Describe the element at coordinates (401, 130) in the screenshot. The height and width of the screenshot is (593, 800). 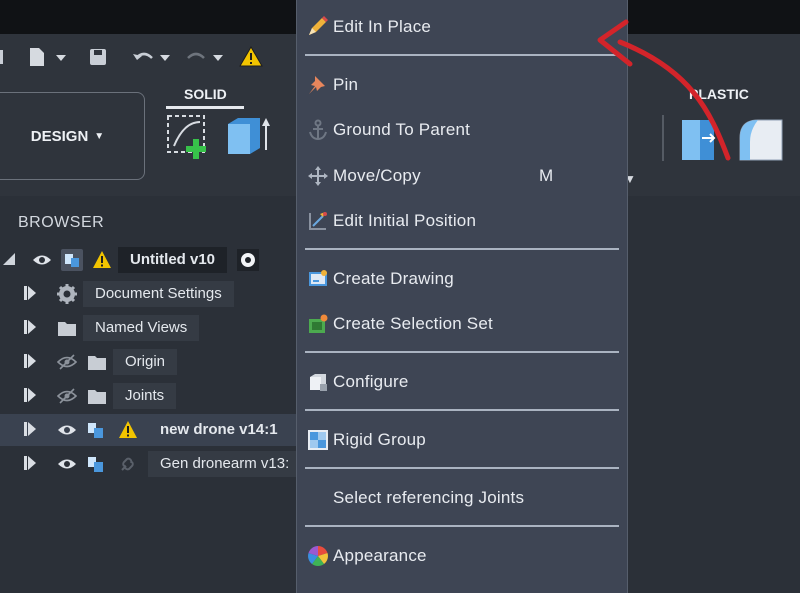
I see `menu-item-ground-to-parent: Ground To Parent` at that location.